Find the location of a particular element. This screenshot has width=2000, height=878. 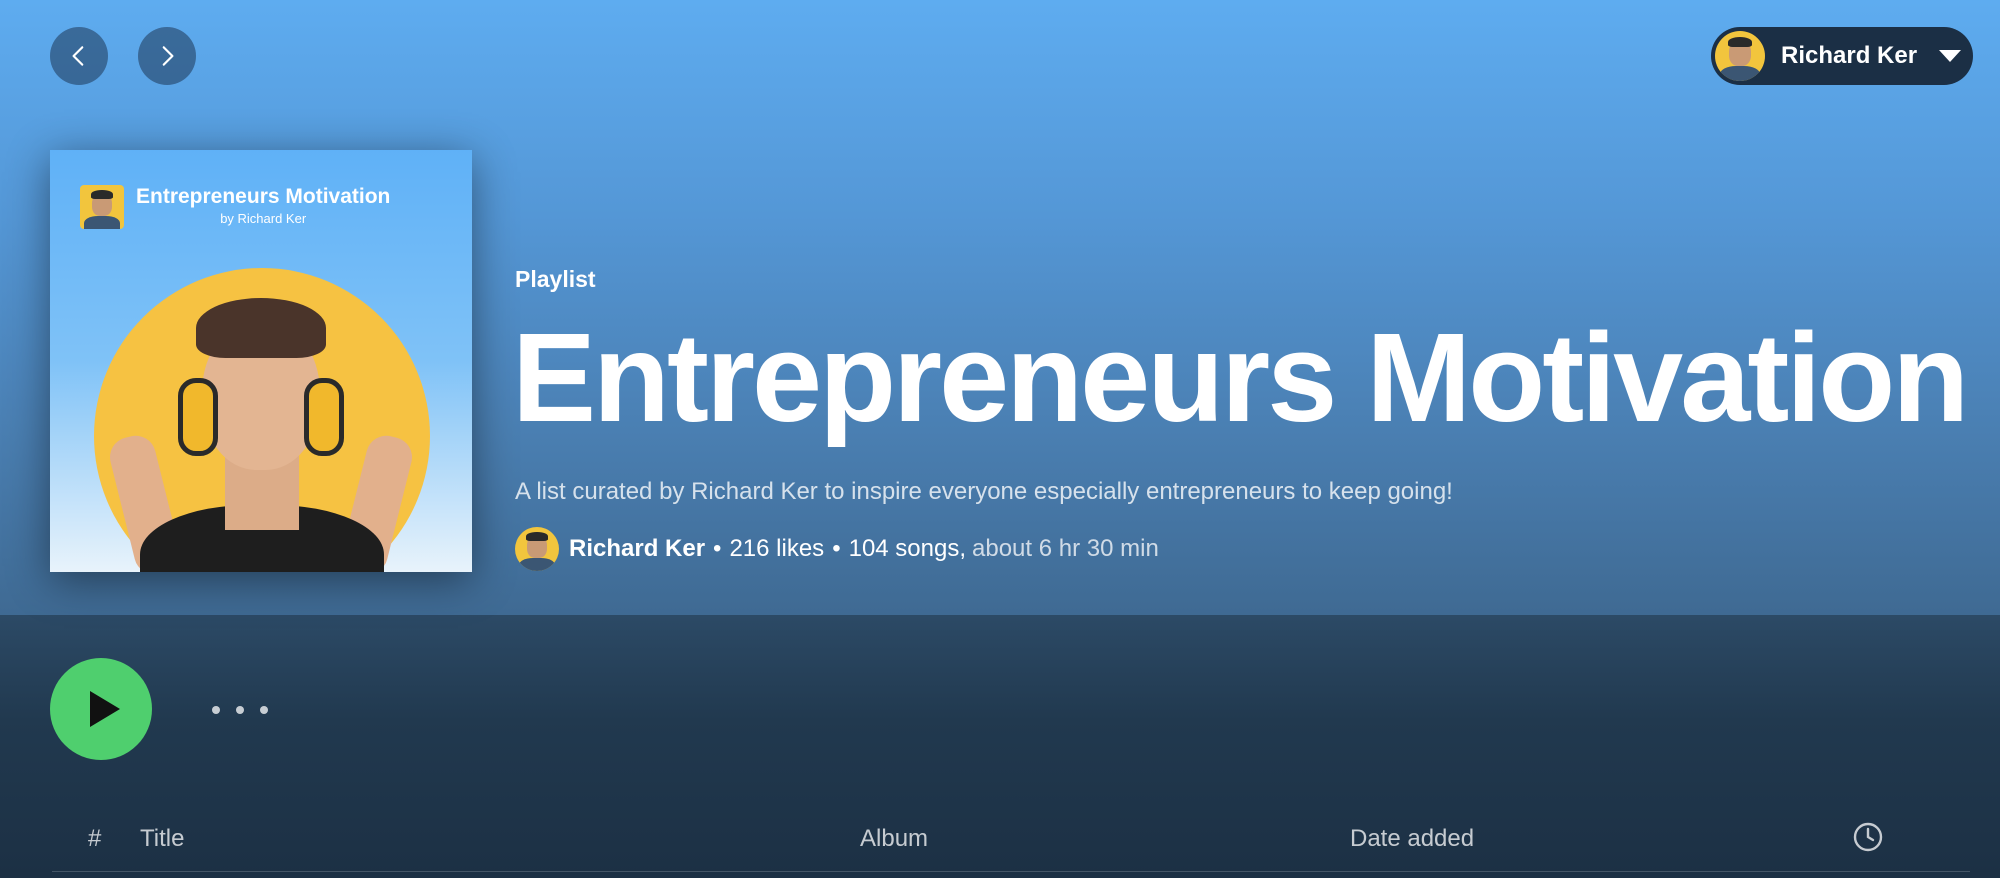

chevron-right-icon is located at coordinates (168, 56).